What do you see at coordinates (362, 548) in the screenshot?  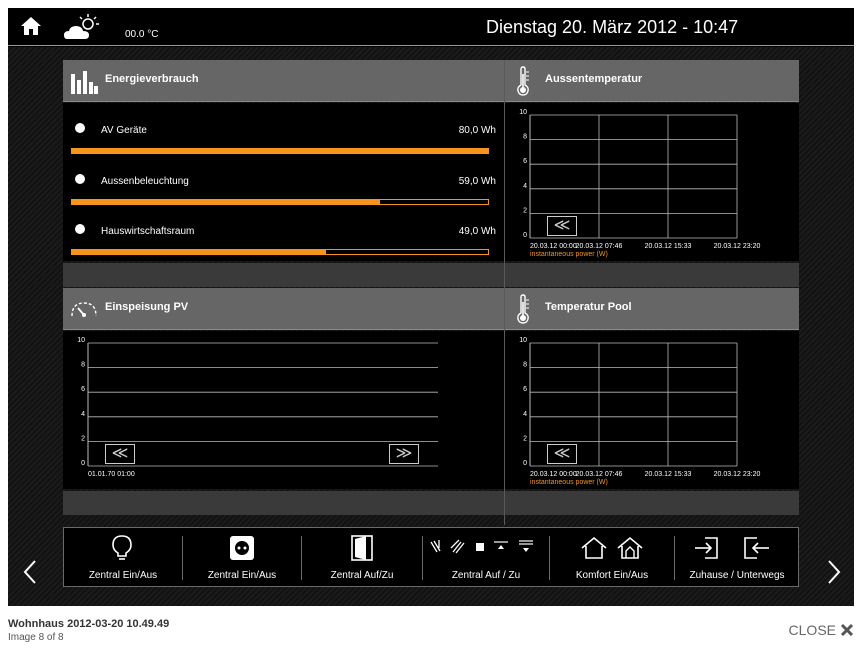 I see `door-icon` at bounding box center [362, 548].